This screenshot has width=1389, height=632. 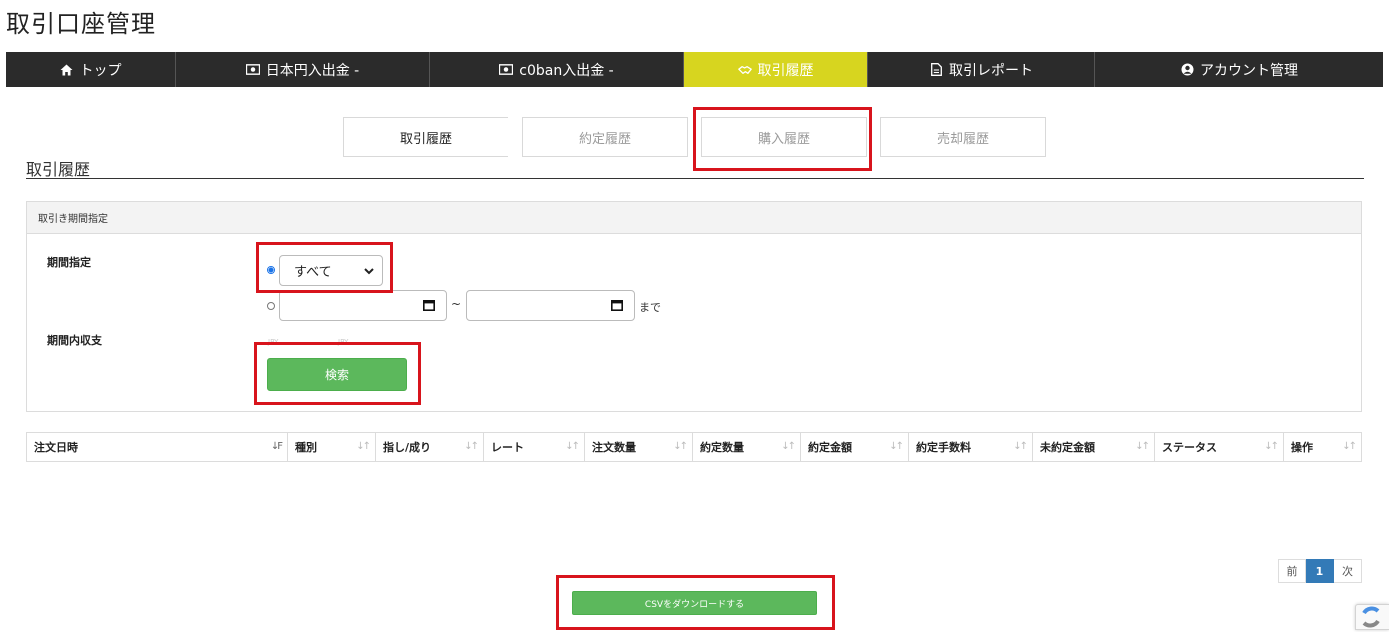 I want to click on nav-item-top: トップ, so click(x=91, y=69).